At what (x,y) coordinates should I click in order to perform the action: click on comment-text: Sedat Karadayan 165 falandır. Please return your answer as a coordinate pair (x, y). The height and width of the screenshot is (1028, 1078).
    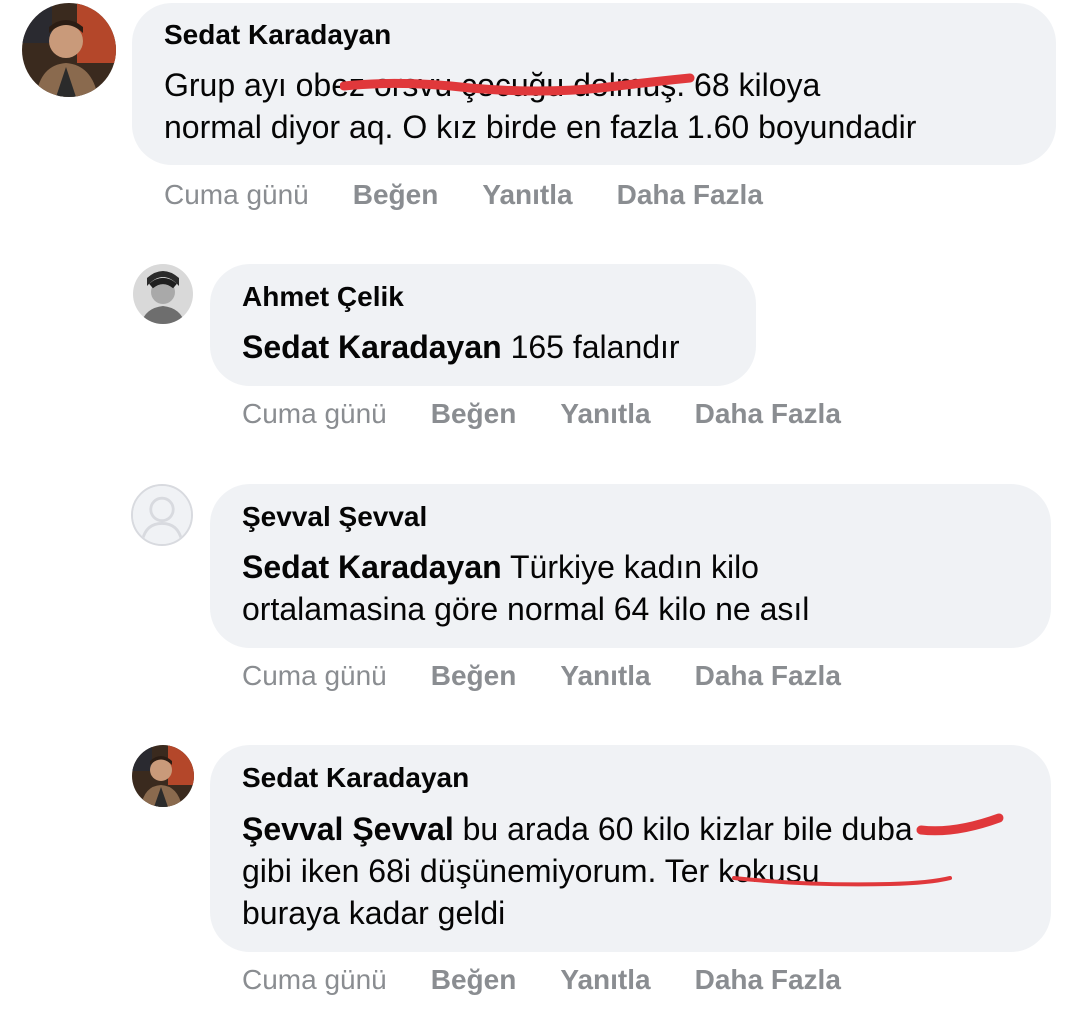
    Looking at the image, I should click on (461, 347).